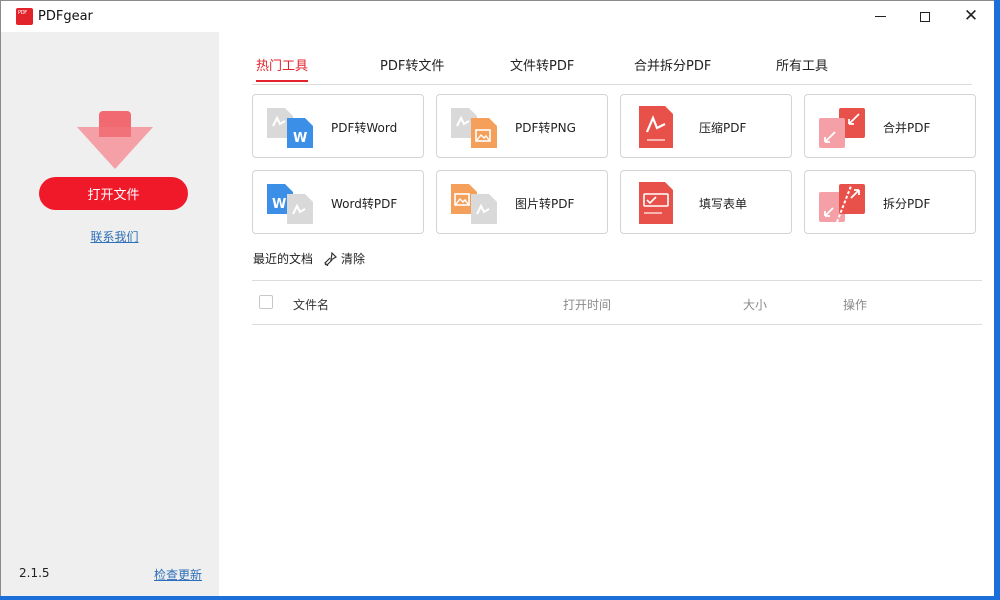 The image size is (1000, 600). I want to click on tool-card-word-to-pdf: W Word转PDF, so click(338, 202).